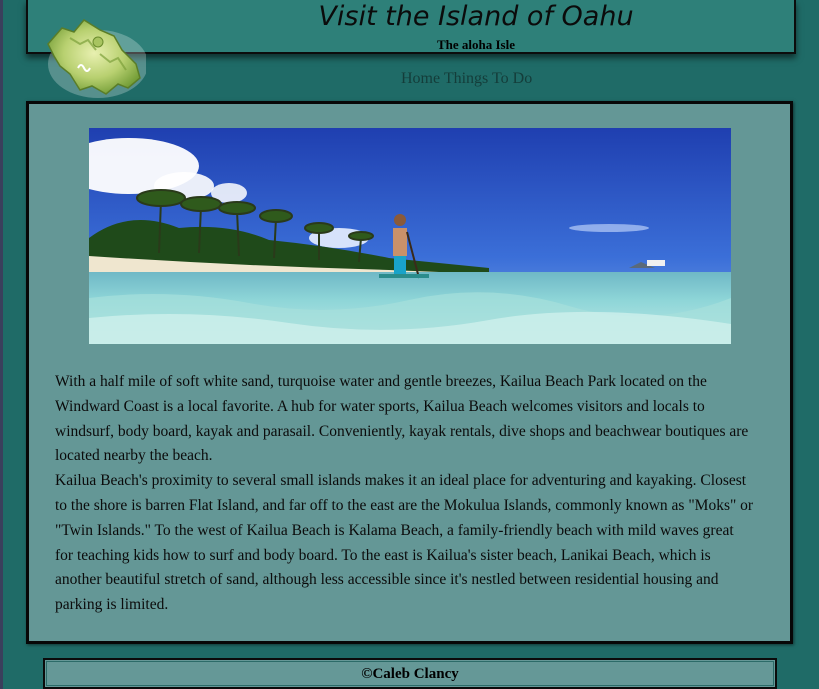  I want to click on nav-home-link: Home, so click(420, 78).